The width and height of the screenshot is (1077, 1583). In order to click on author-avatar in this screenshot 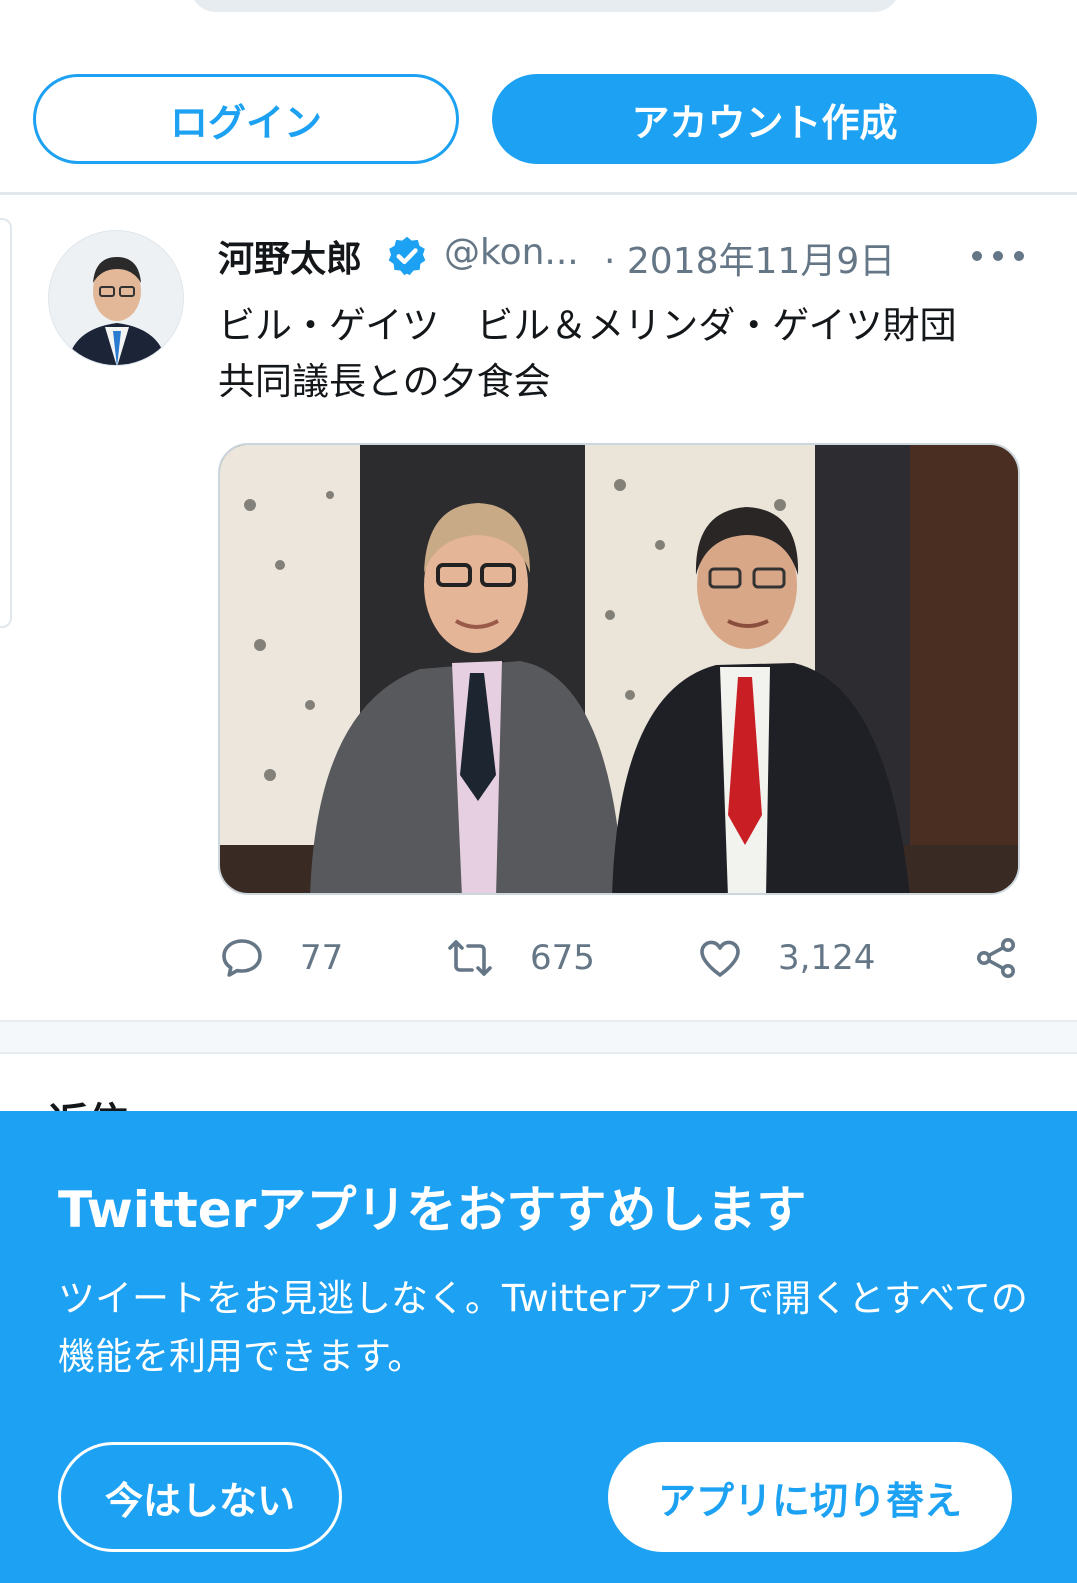, I will do `click(116, 298)`.